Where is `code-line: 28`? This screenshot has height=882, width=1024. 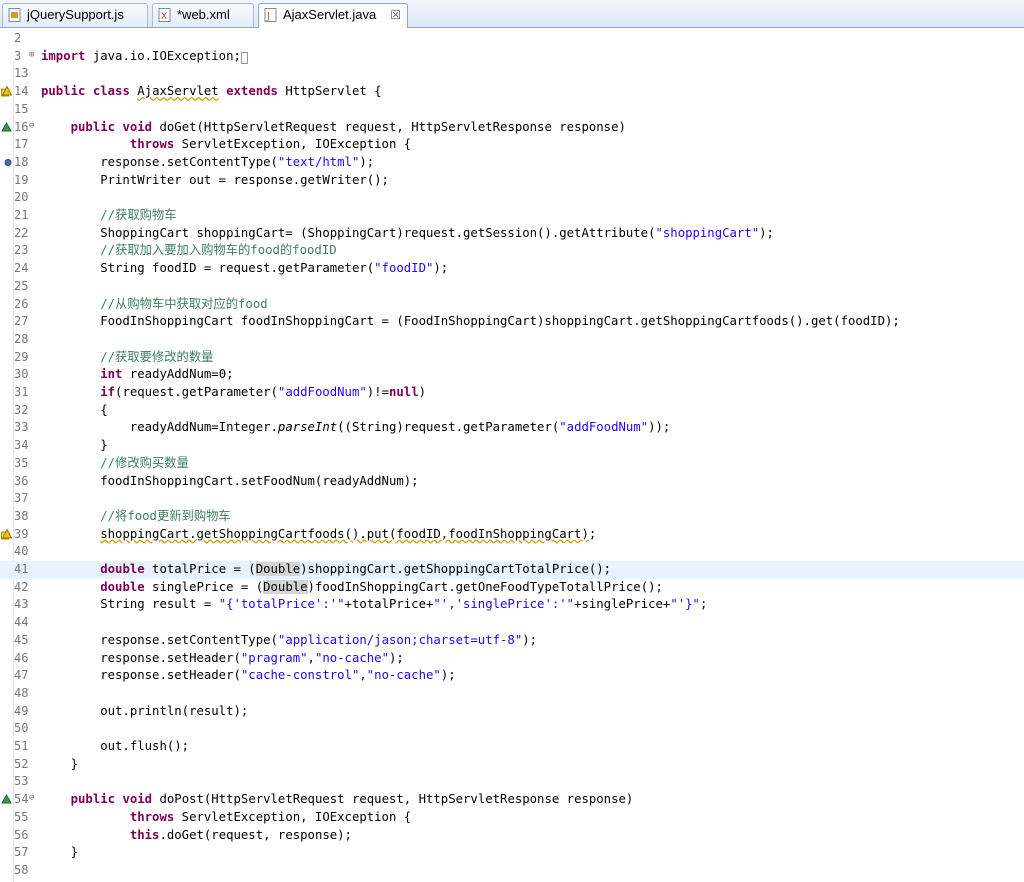 code-line: 28 is located at coordinates (512, 340).